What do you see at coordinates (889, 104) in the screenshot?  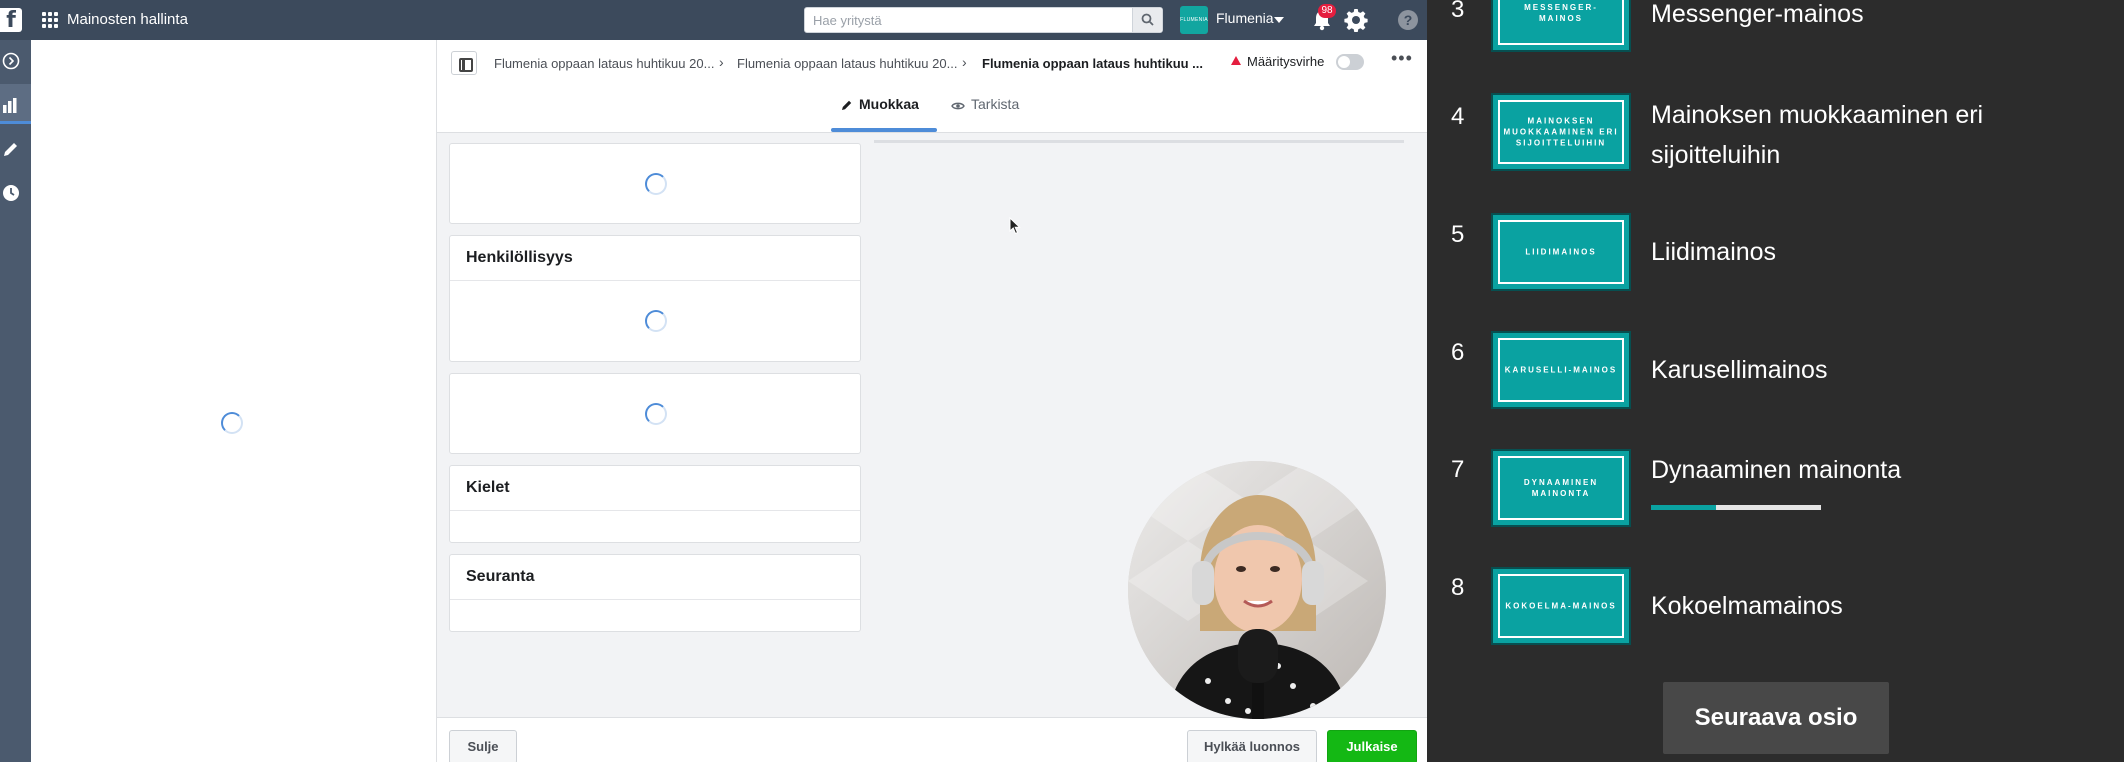 I see `tab-edit-label: Muokkaa` at bounding box center [889, 104].